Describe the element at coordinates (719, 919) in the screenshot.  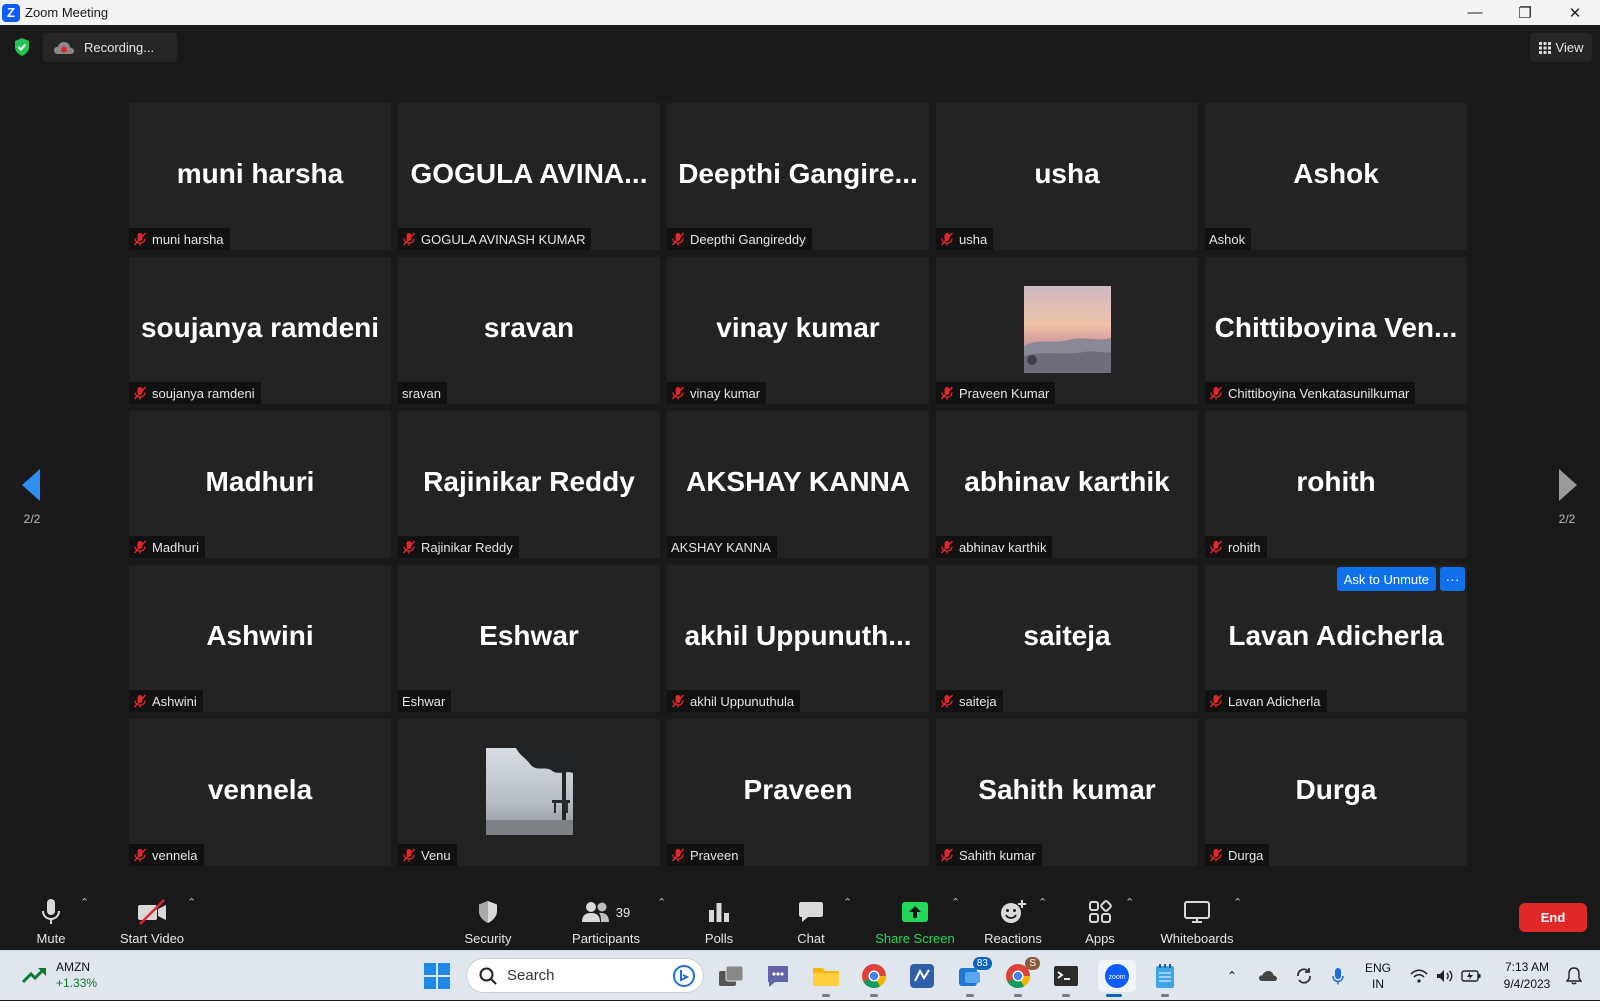
I see `polls-button: Polls` at that location.